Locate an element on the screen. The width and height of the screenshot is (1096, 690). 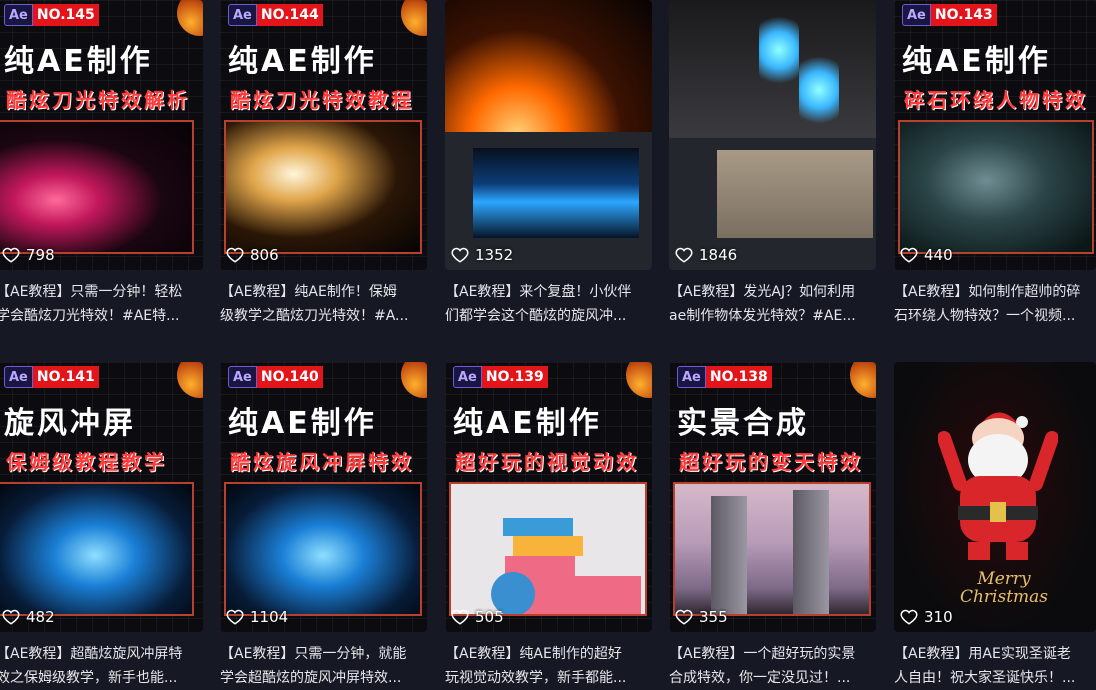
video-thumbnail: Merry Christmas 310 is located at coordinates (995, 497).